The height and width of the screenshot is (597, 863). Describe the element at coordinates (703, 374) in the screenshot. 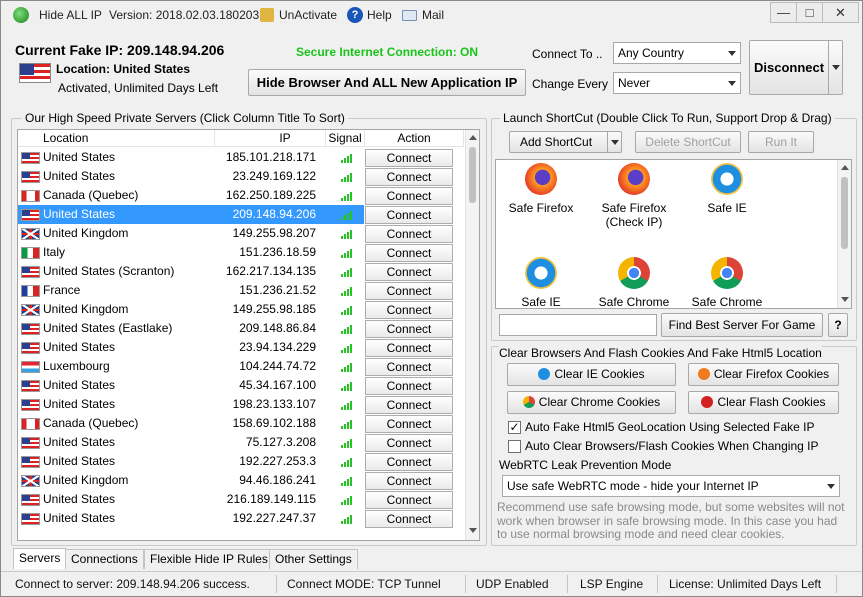

I see `firefox-icon` at that location.